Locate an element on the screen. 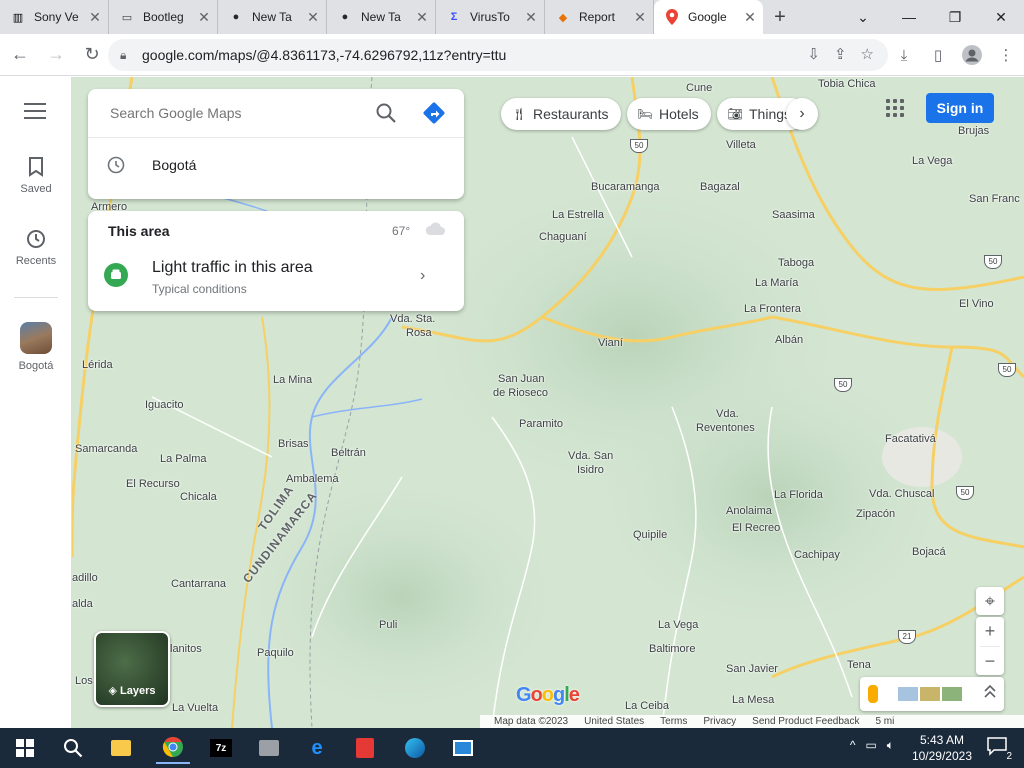  place-label: Cantarrana is located at coordinates (198, 584).